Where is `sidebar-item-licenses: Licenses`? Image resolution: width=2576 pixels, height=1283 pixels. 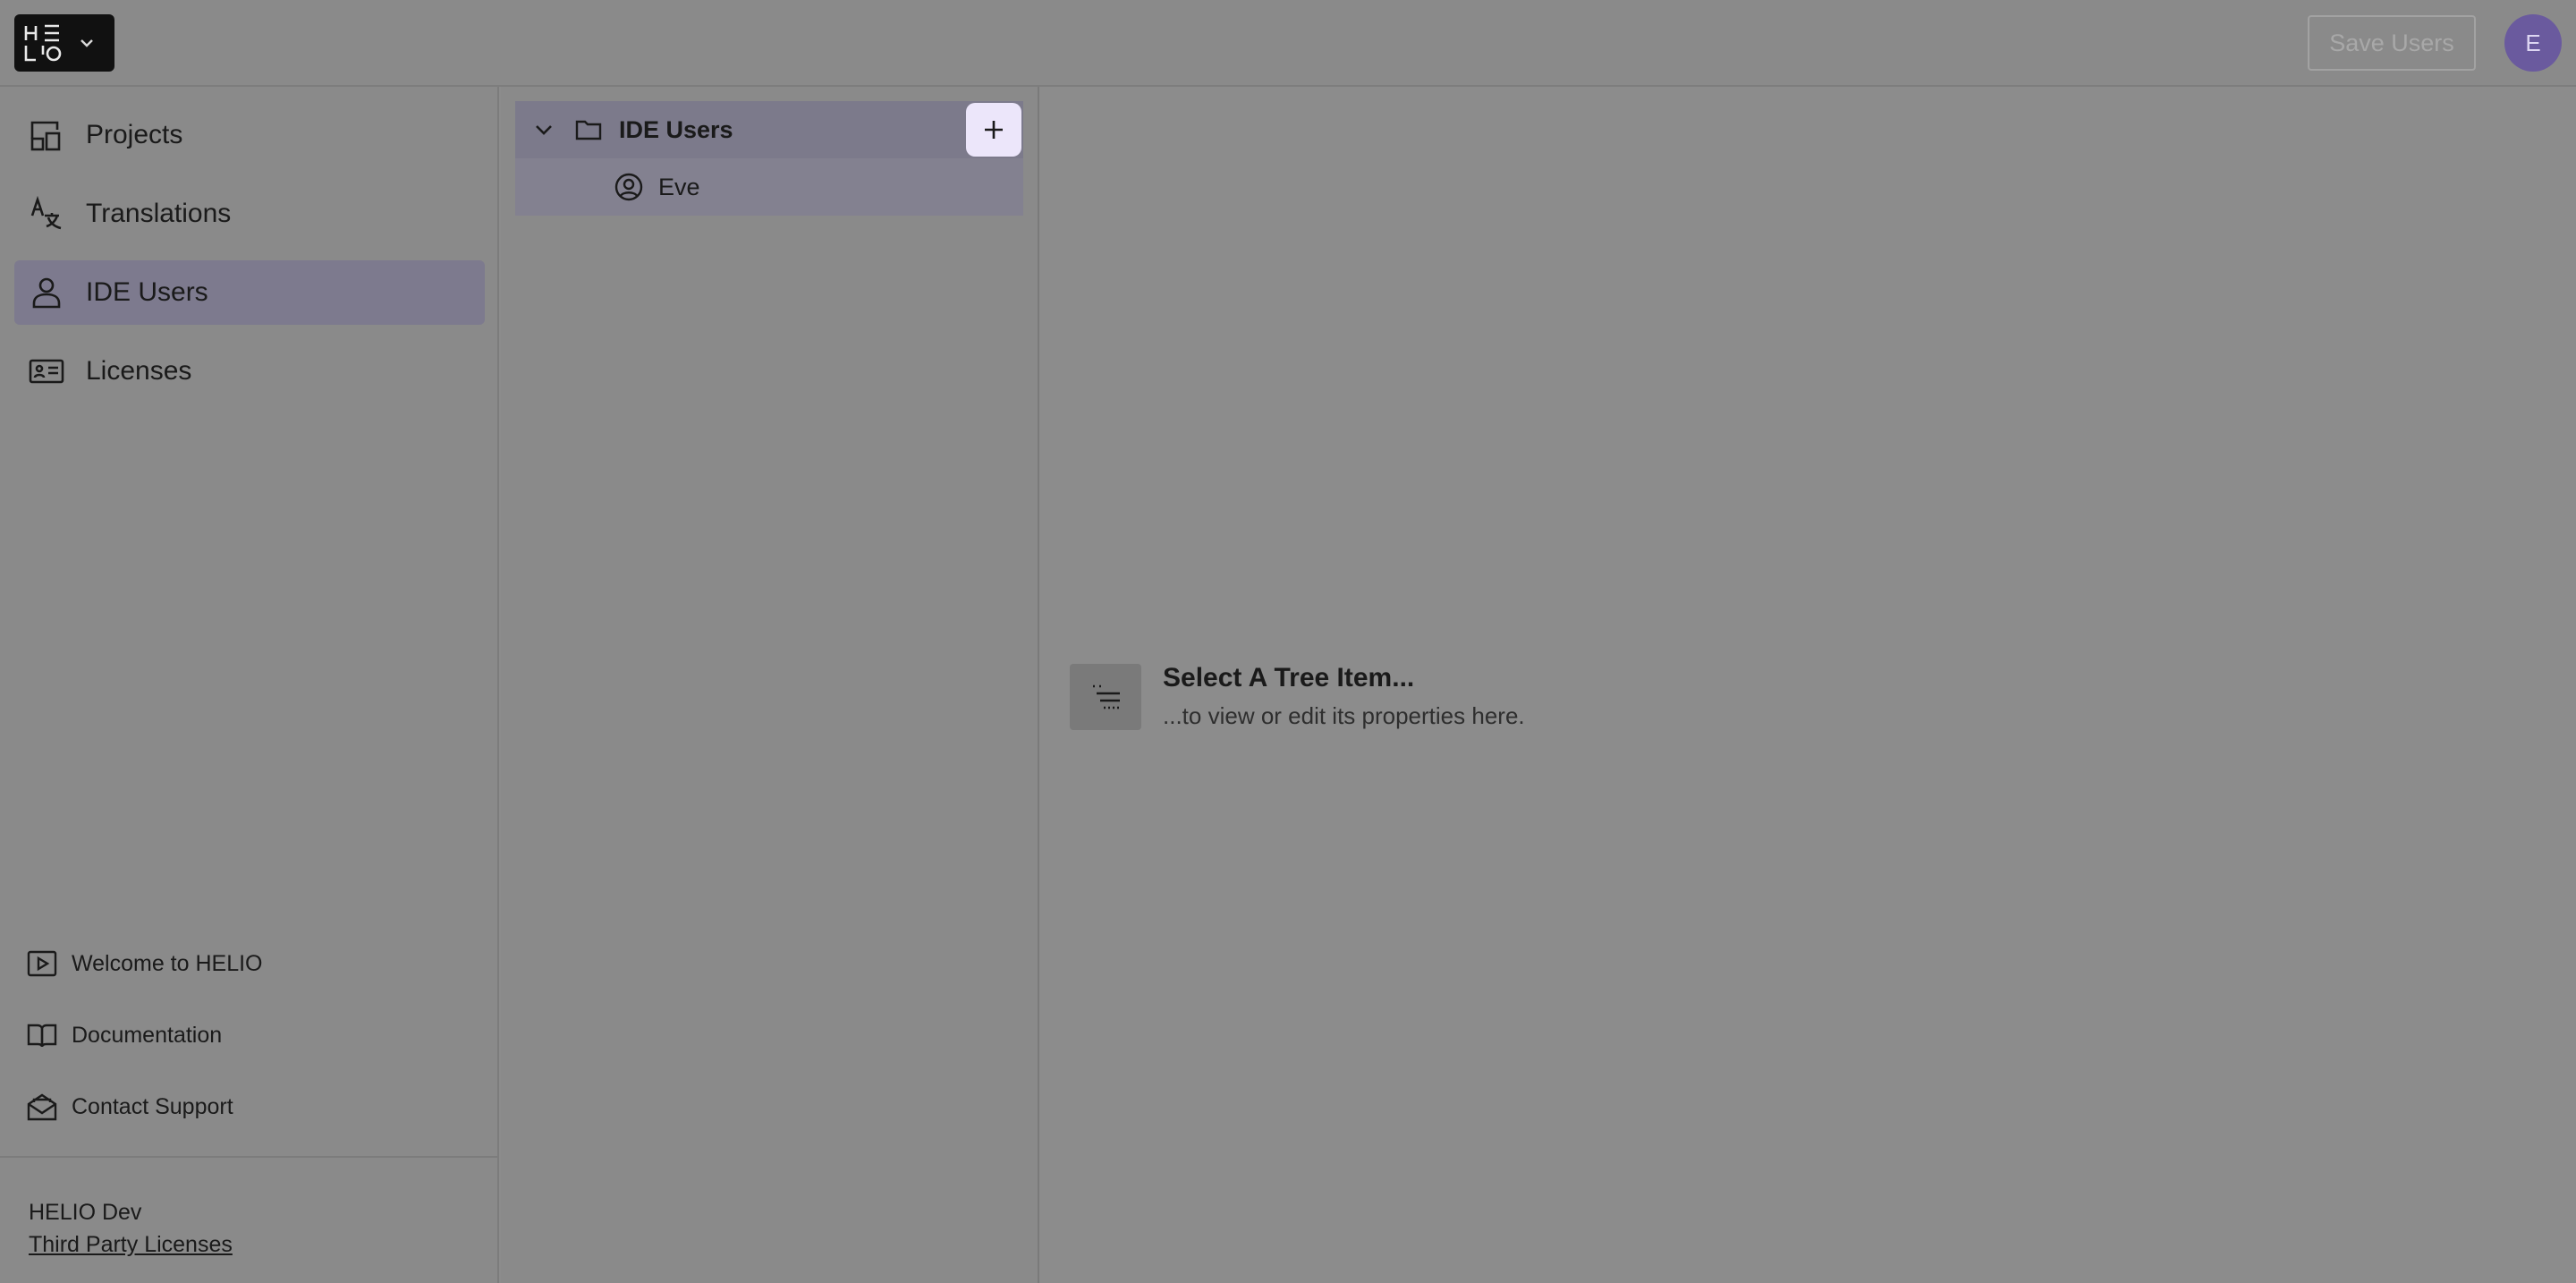
sidebar-item-licenses: Licenses is located at coordinates (249, 371).